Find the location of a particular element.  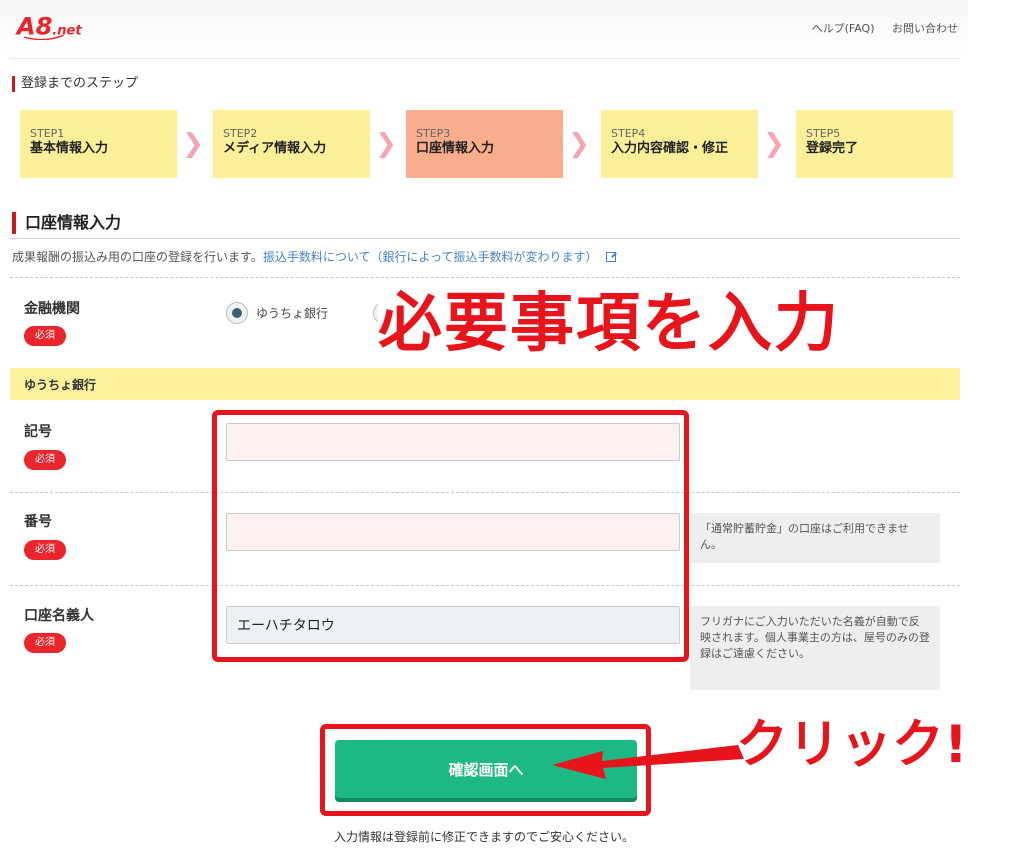

number-note: 「通常貯蓄貯金」の口座はご利用できません。 is located at coordinates (815, 538).